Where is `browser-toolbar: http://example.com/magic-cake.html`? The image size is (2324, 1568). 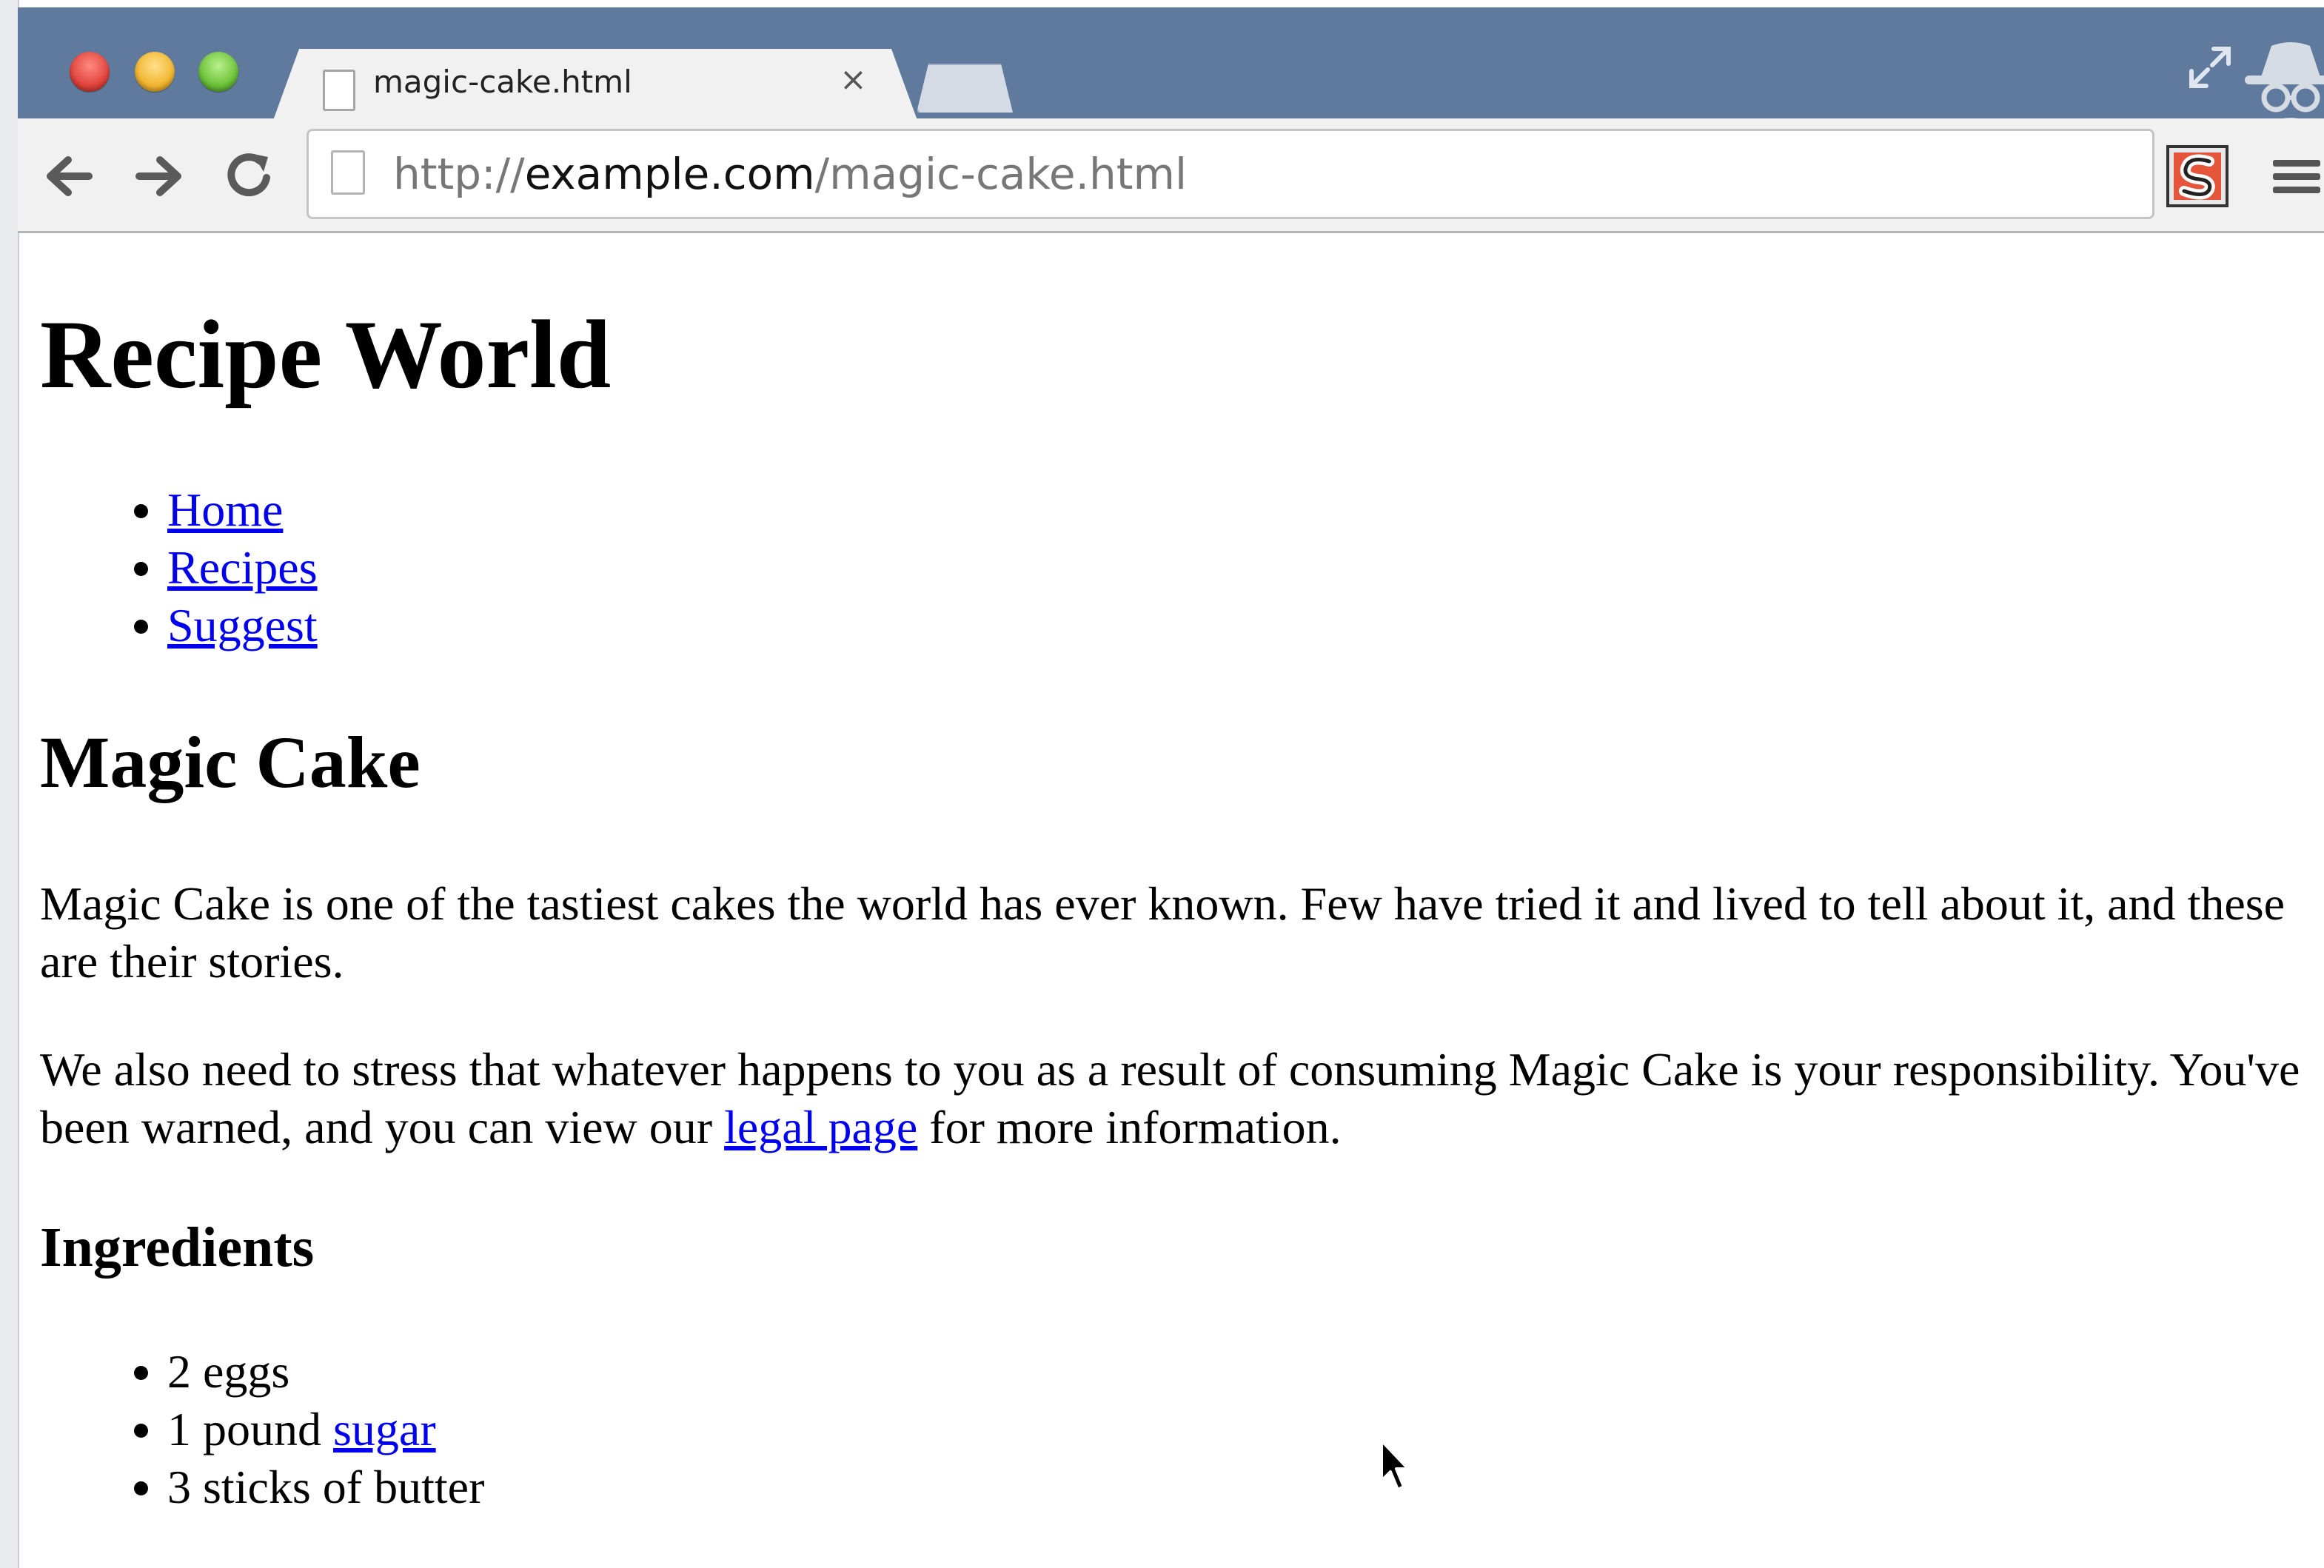 browser-toolbar: http://example.com/magic-cake.html is located at coordinates (1171, 175).